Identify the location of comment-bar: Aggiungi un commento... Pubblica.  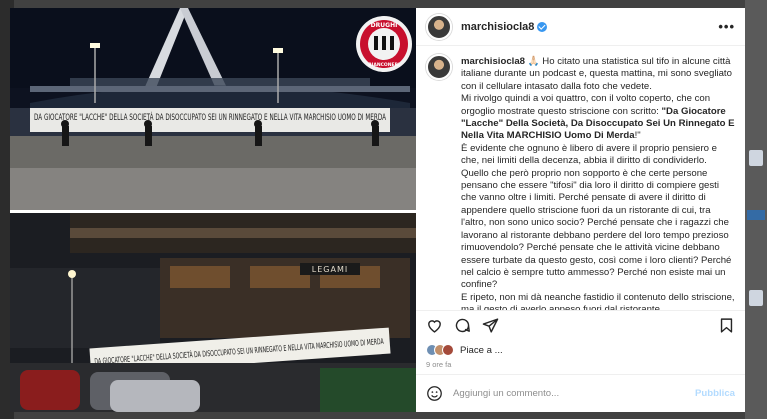
(580, 393).